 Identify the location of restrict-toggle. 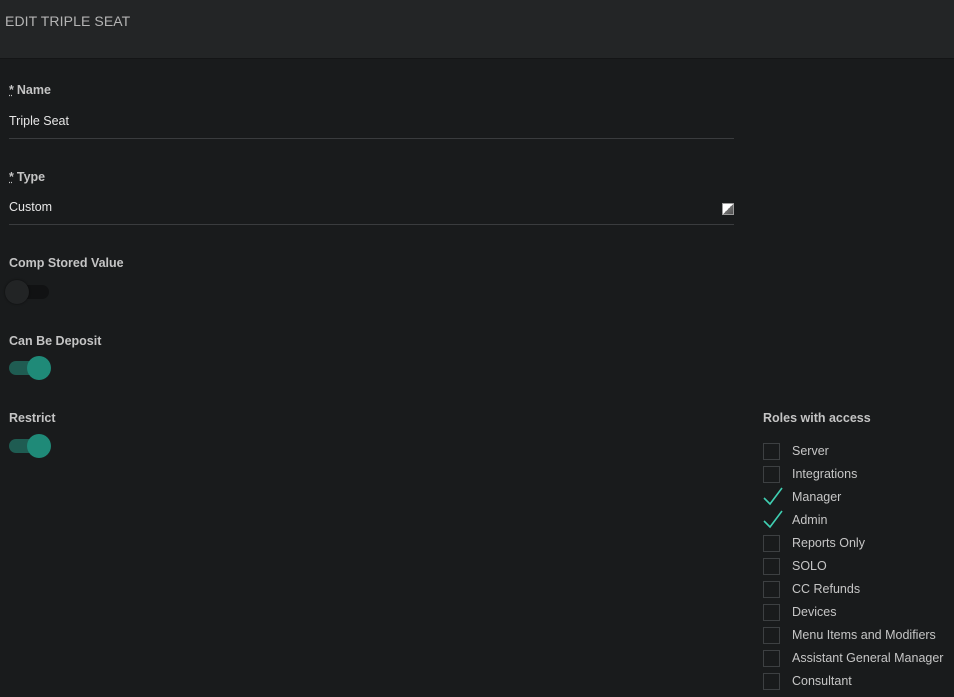
(30, 446).